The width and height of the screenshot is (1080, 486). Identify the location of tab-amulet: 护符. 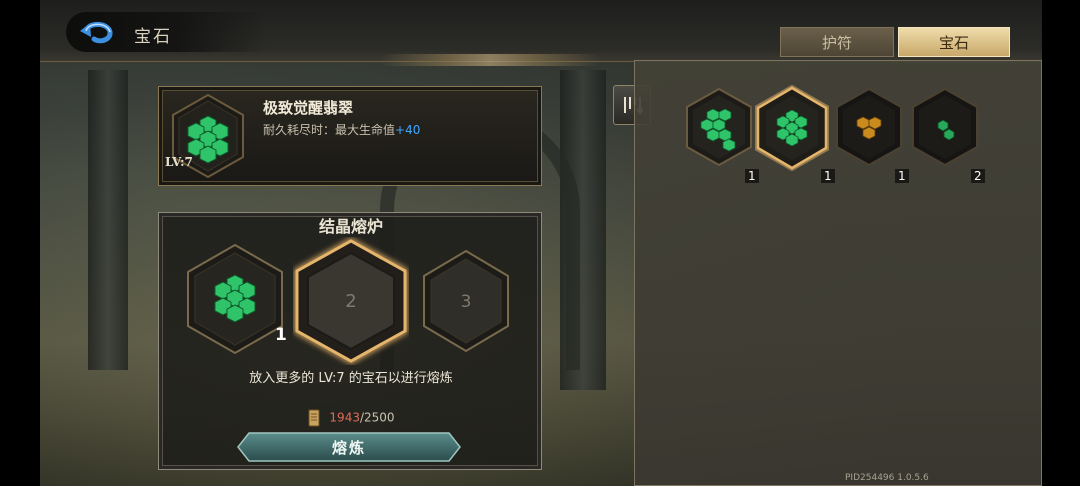
(837, 42).